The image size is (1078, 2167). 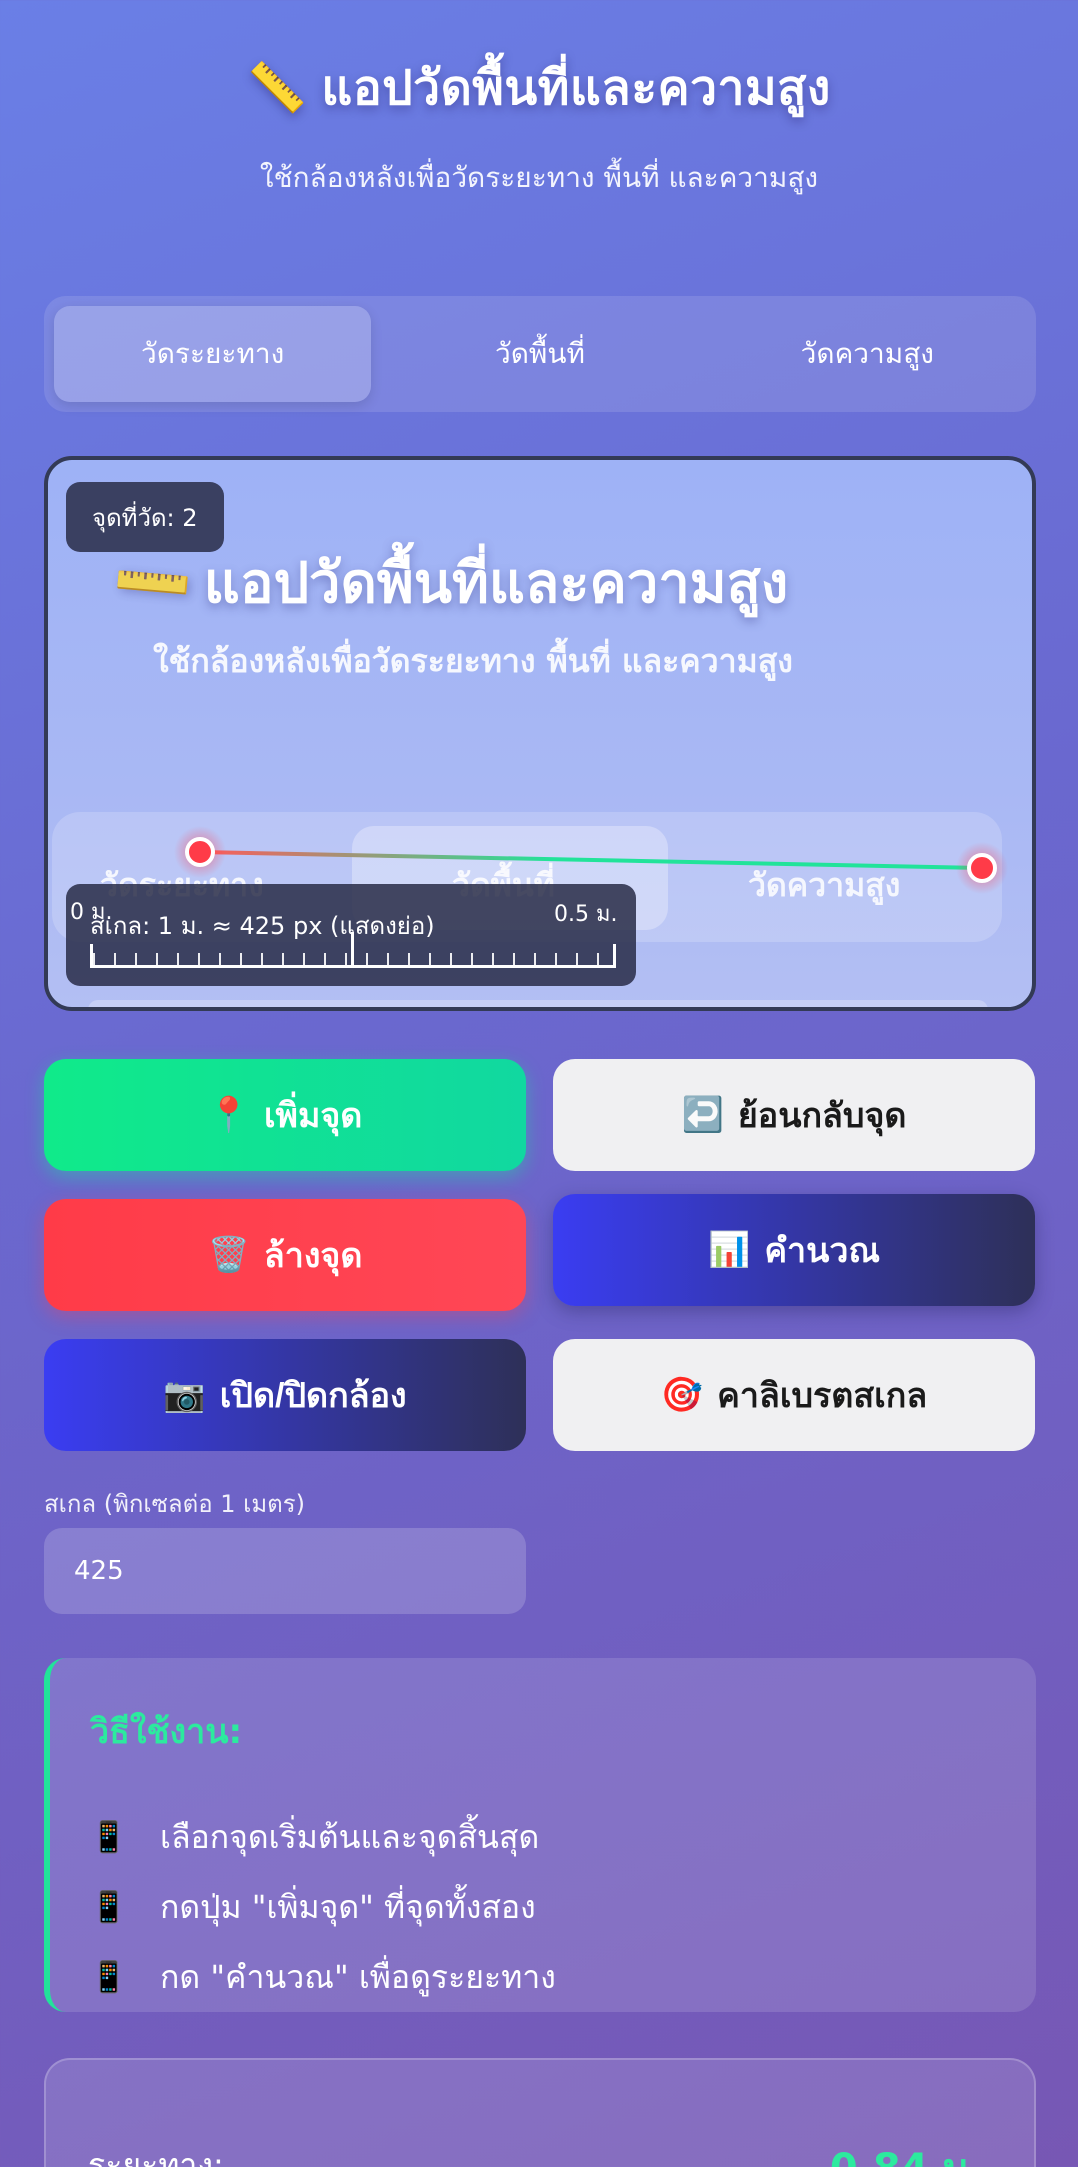 I want to click on scale-ruler-bar, so click(x=353, y=950).